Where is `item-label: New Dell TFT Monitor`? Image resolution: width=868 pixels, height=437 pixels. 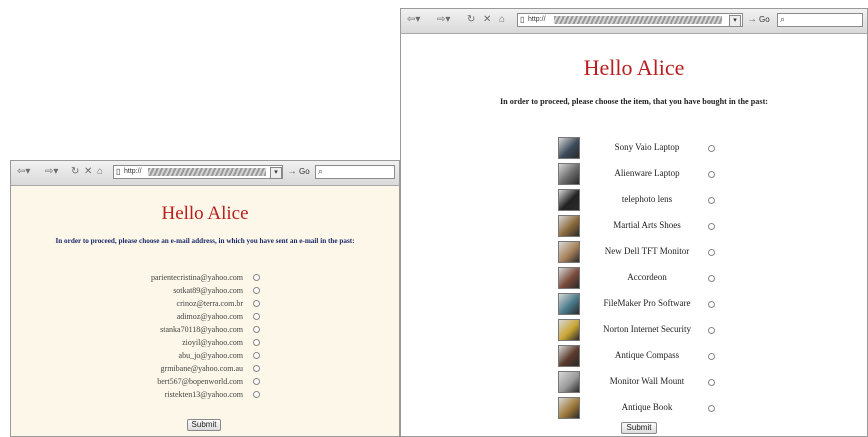 item-label: New Dell TFT Monitor is located at coordinates (647, 251).